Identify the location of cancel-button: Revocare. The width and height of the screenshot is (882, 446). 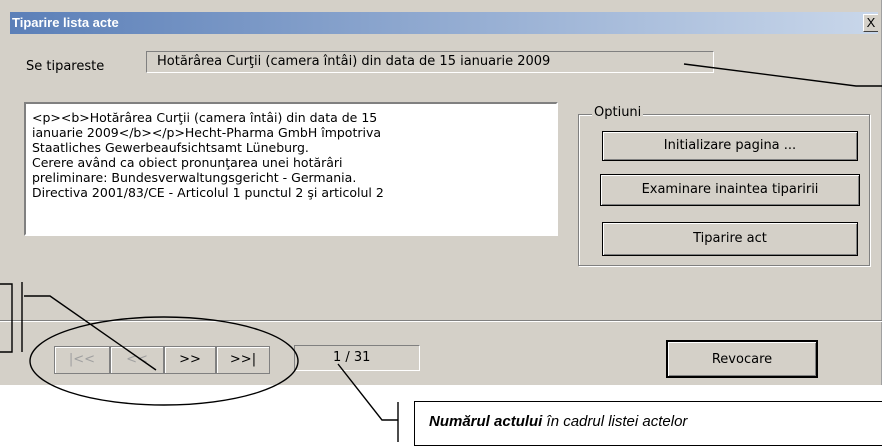
(742, 359).